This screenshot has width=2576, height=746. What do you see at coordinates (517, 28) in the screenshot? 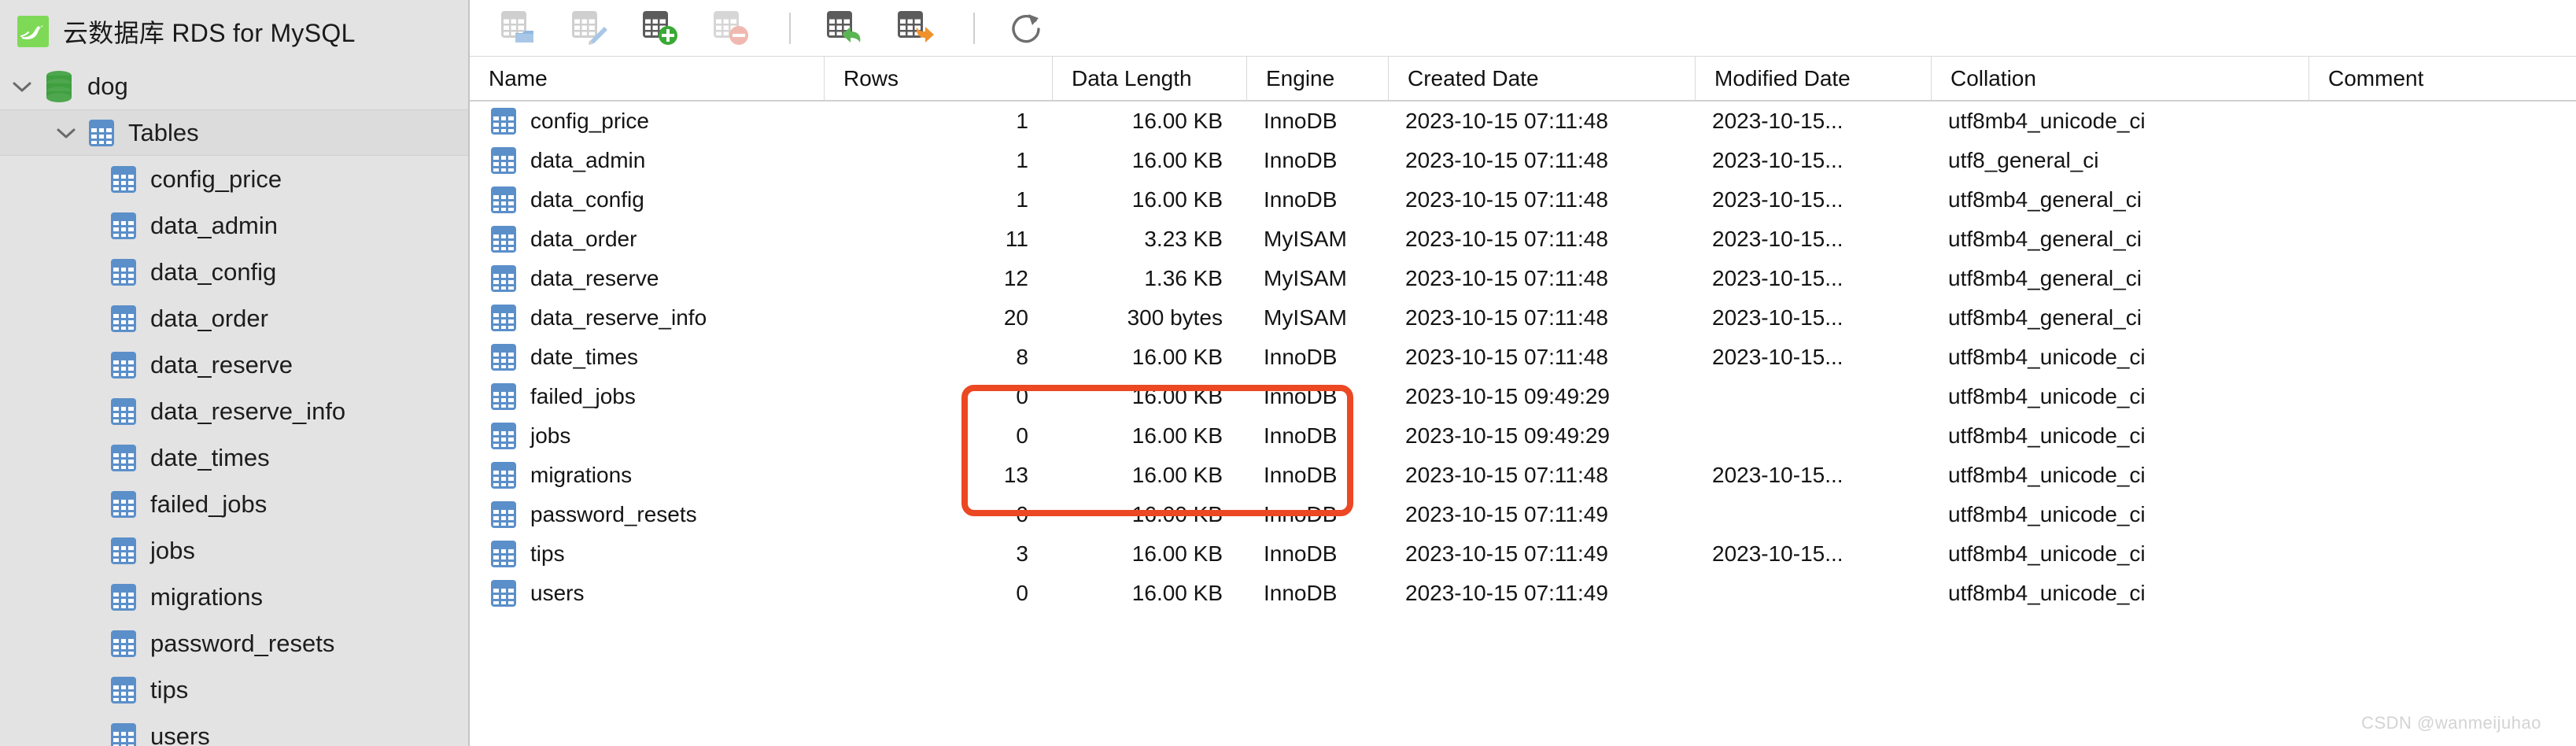
I see `open-table-button` at bounding box center [517, 28].